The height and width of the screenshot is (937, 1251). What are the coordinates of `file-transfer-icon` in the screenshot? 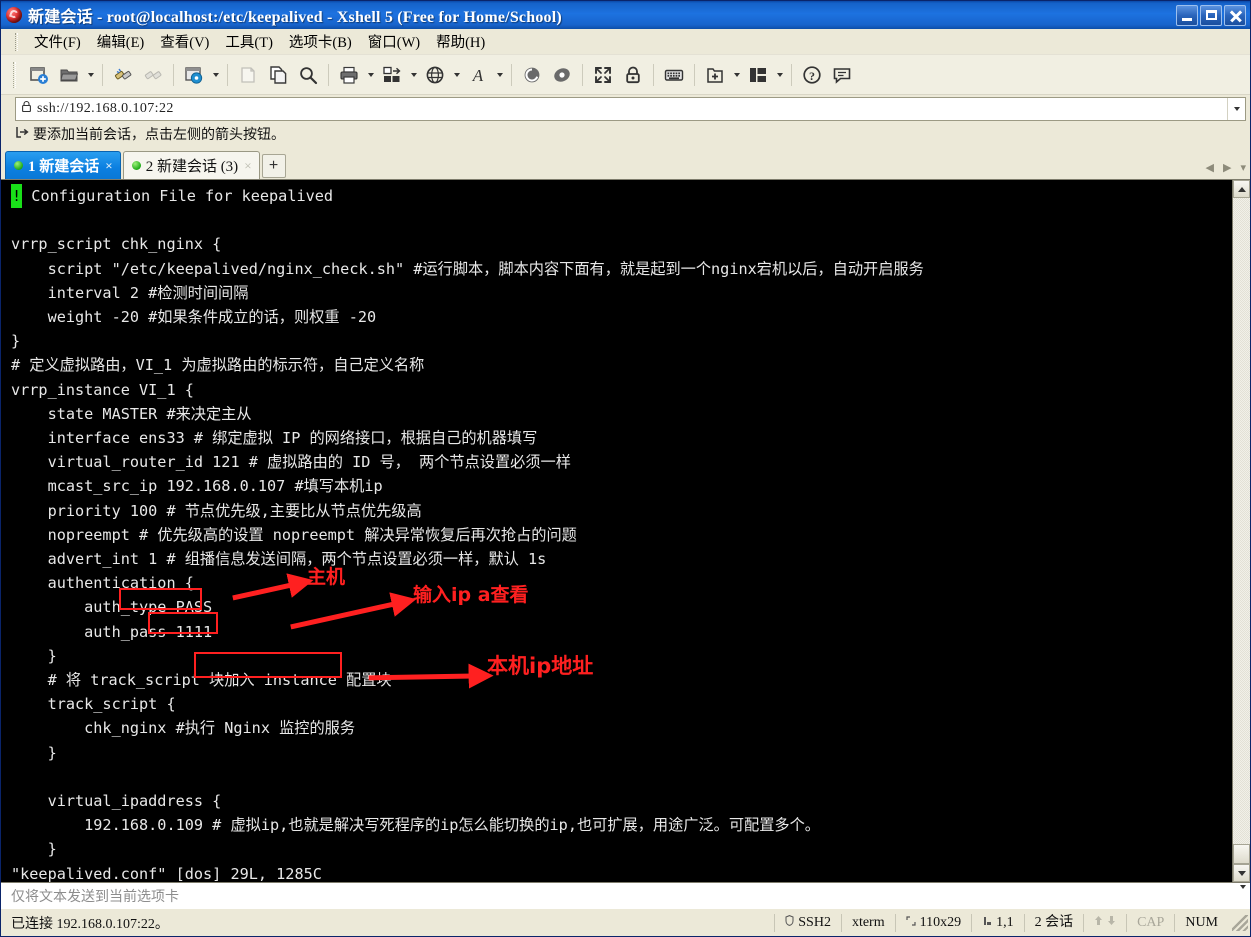 It's located at (392, 75).